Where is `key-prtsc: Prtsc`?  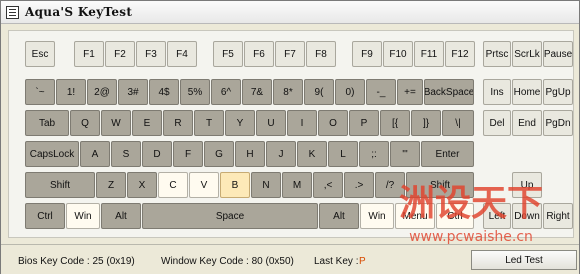 key-prtsc: Prtsc is located at coordinates (497, 54).